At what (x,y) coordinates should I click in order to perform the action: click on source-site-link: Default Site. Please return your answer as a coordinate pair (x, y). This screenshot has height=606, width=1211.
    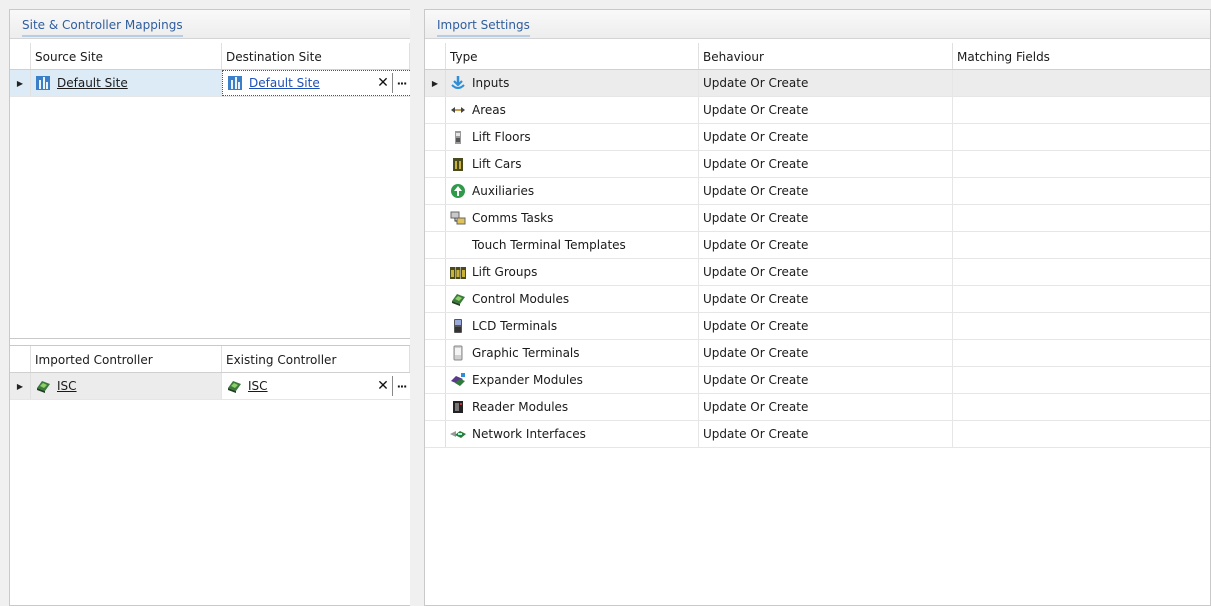
    Looking at the image, I should click on (92, 83).